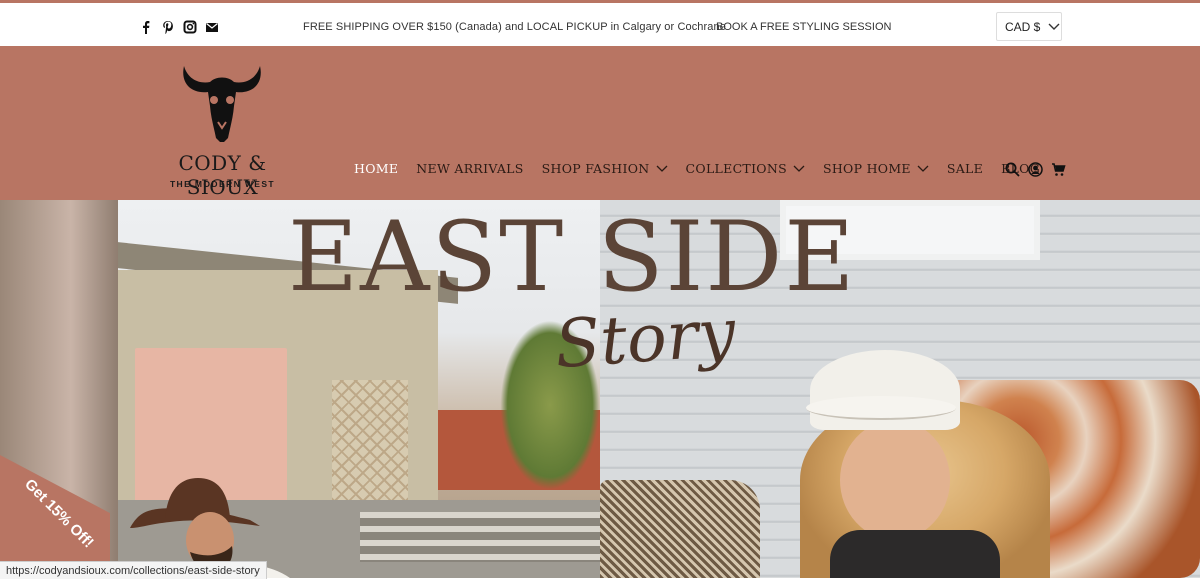 This screenshot has height=579, width=1200. What do you see at coordinates (680, 529) in the screenshot?
I see `houndstooth-jacket` at bounding box center [680, 529].